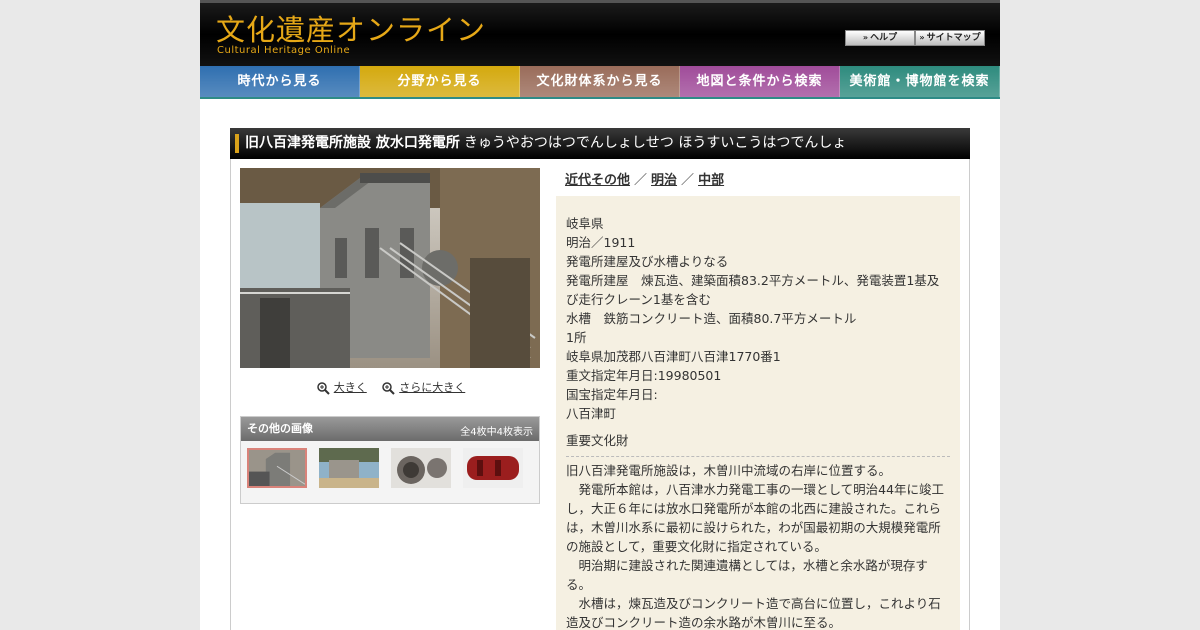  I want to click on breadcrumb-link-region: 中部, so click(711, 180).